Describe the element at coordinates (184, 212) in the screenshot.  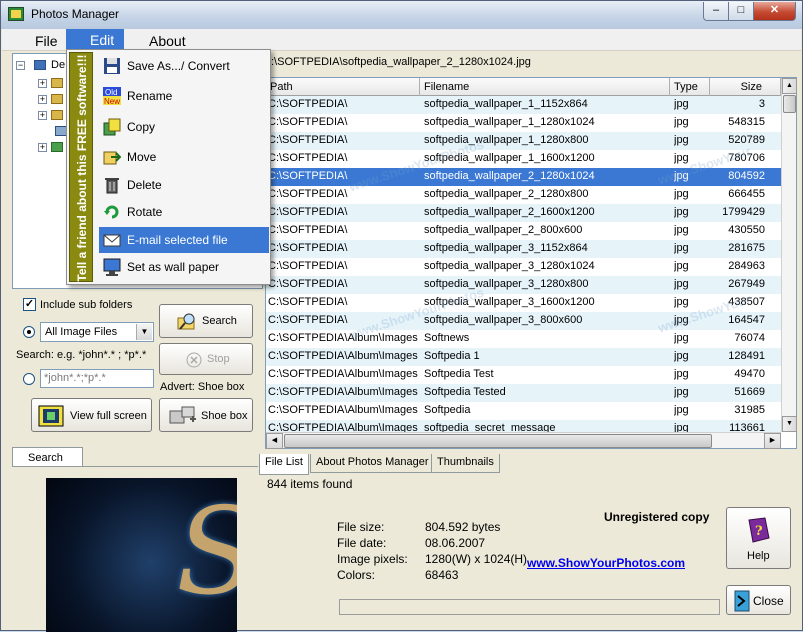
I see `edit-menu-item-rotate: Rotate` at that location.